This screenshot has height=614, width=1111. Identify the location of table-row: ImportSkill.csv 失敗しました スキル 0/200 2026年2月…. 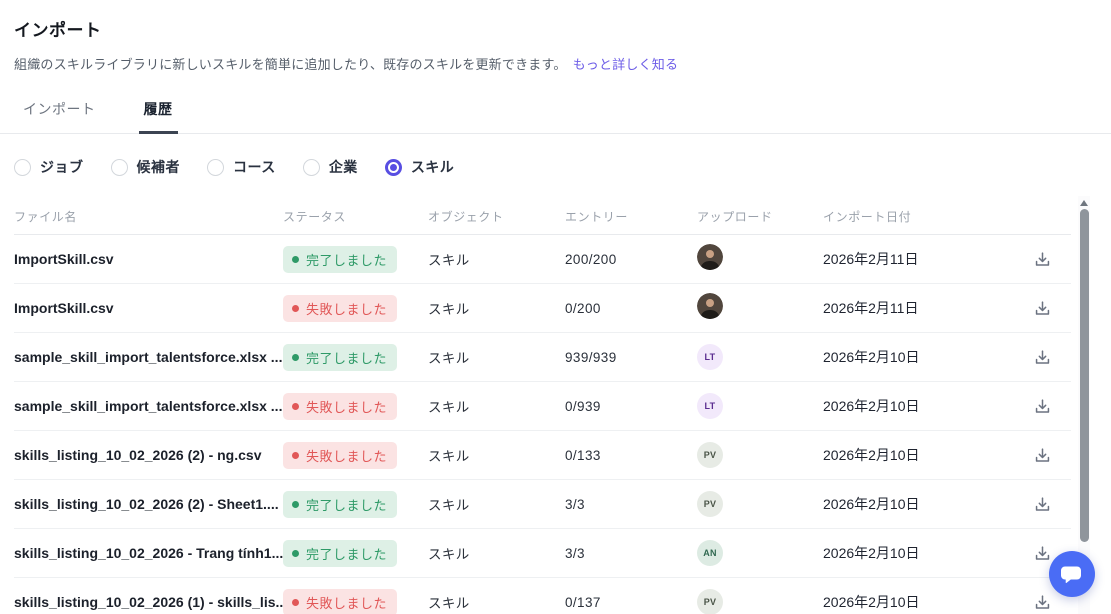
(542, 308).